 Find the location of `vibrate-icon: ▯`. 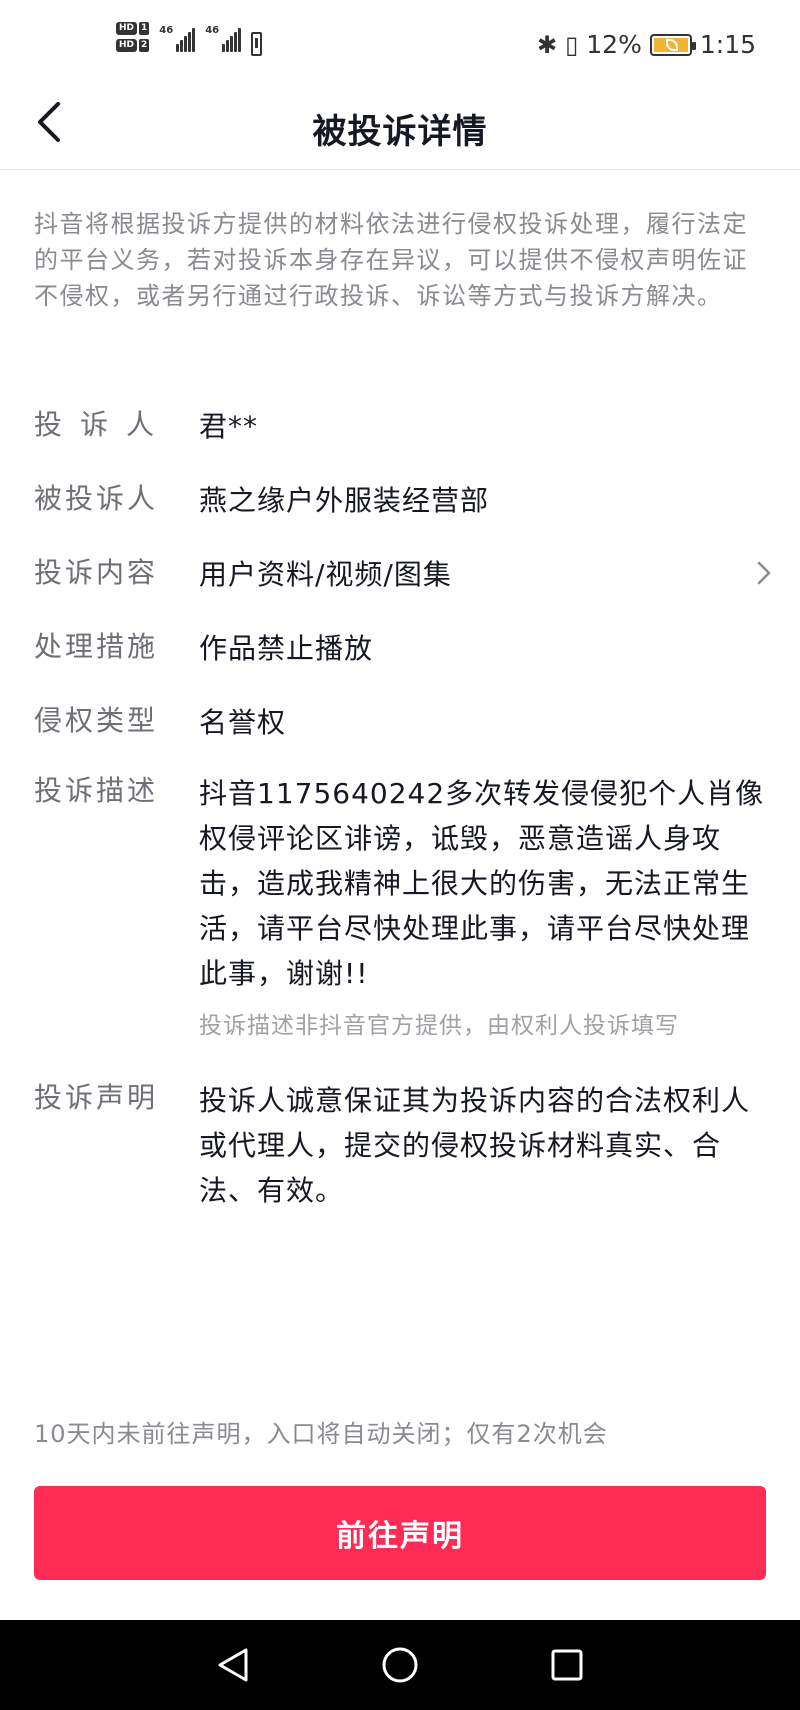

vibrate-icon: ▯ is located at coordinates (572, 44).